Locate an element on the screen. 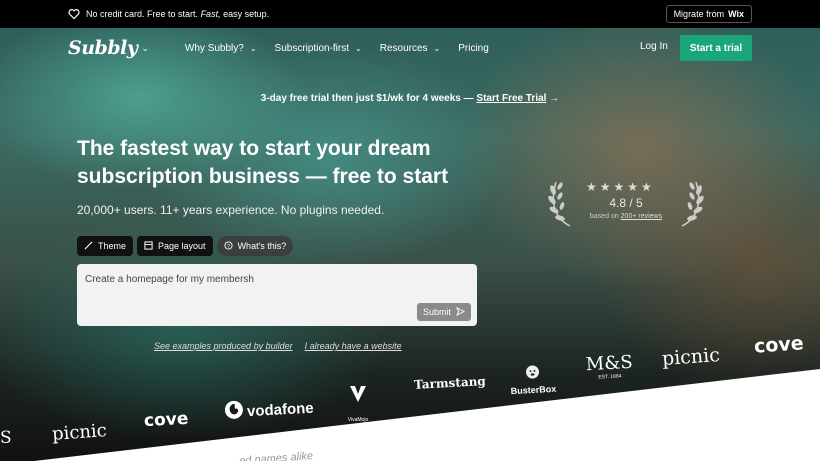  heart-tag-icon is located at coordinates (74, 14).